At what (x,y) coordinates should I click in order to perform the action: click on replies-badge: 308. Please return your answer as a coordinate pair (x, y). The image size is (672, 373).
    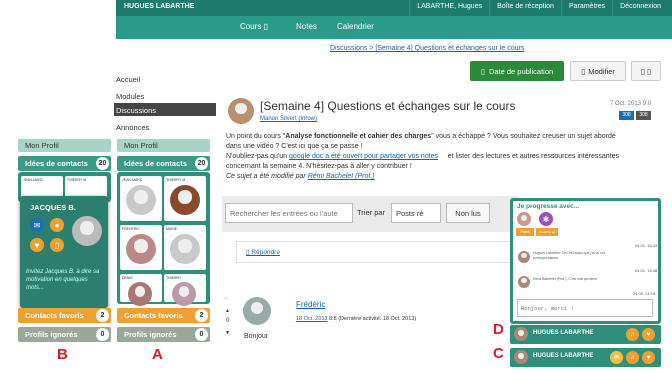
    Looking at the image, I should click on (643, 115).